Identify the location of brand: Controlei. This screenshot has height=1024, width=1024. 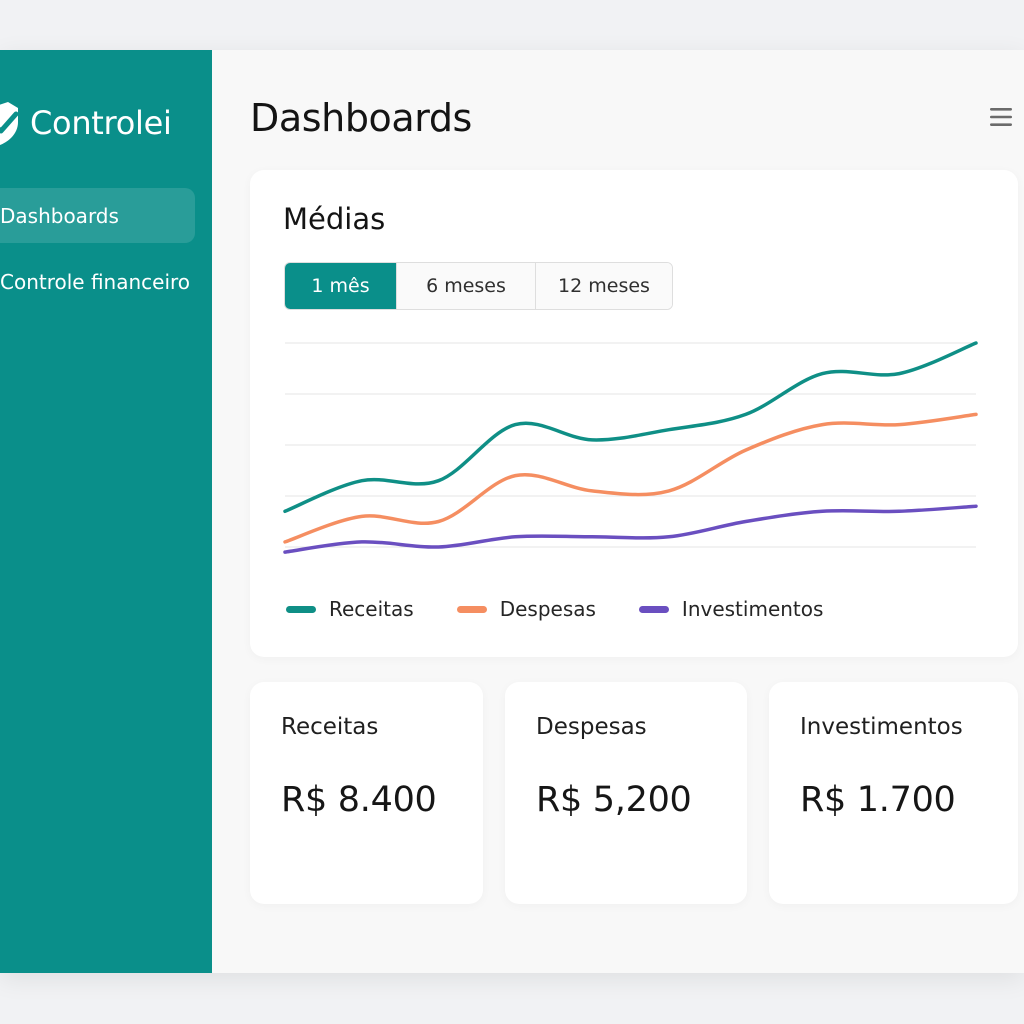
(86, 123).